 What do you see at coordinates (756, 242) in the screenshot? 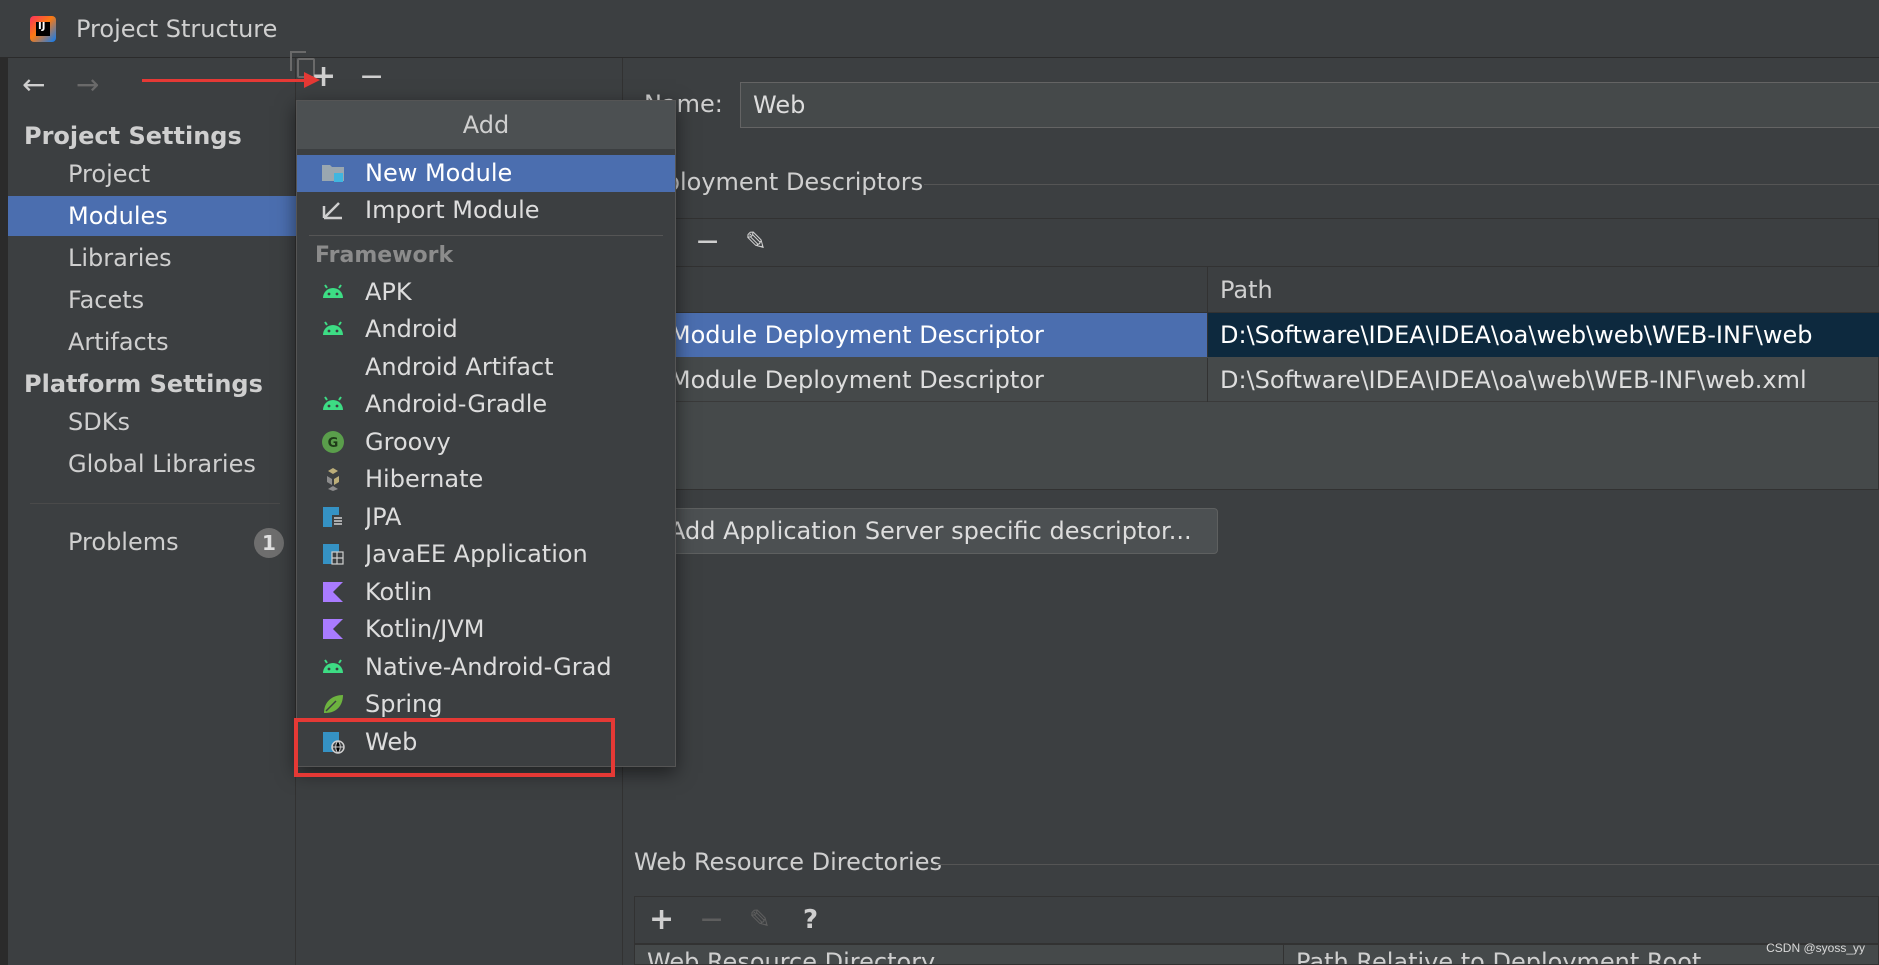
I see `edit-pencil-icon: ✎` at bounding box center [756, 242].